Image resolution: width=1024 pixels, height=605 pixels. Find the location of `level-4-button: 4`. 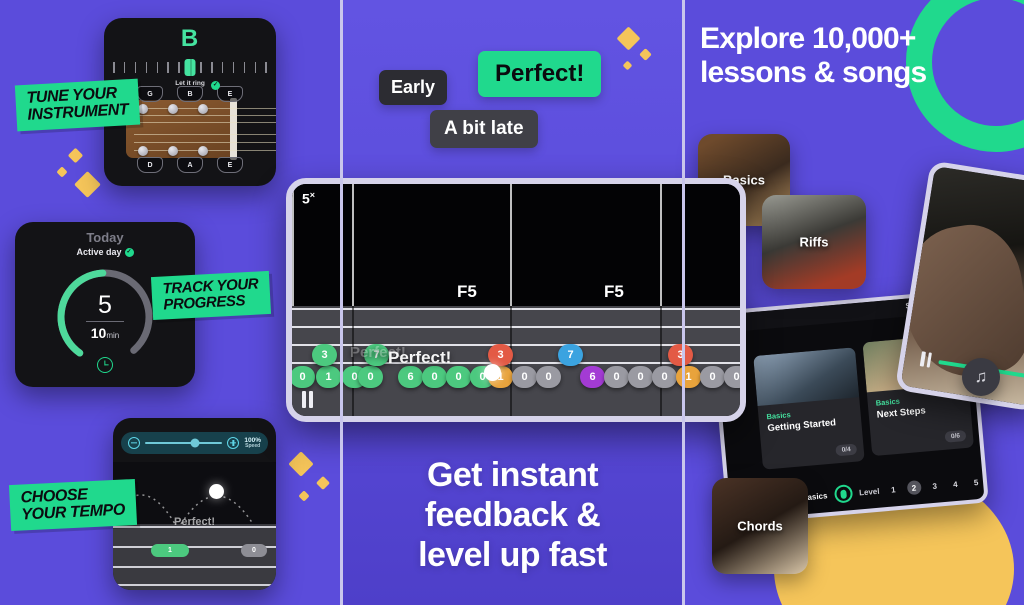

level-4-button: 4 is located at coordinates (955, 483).